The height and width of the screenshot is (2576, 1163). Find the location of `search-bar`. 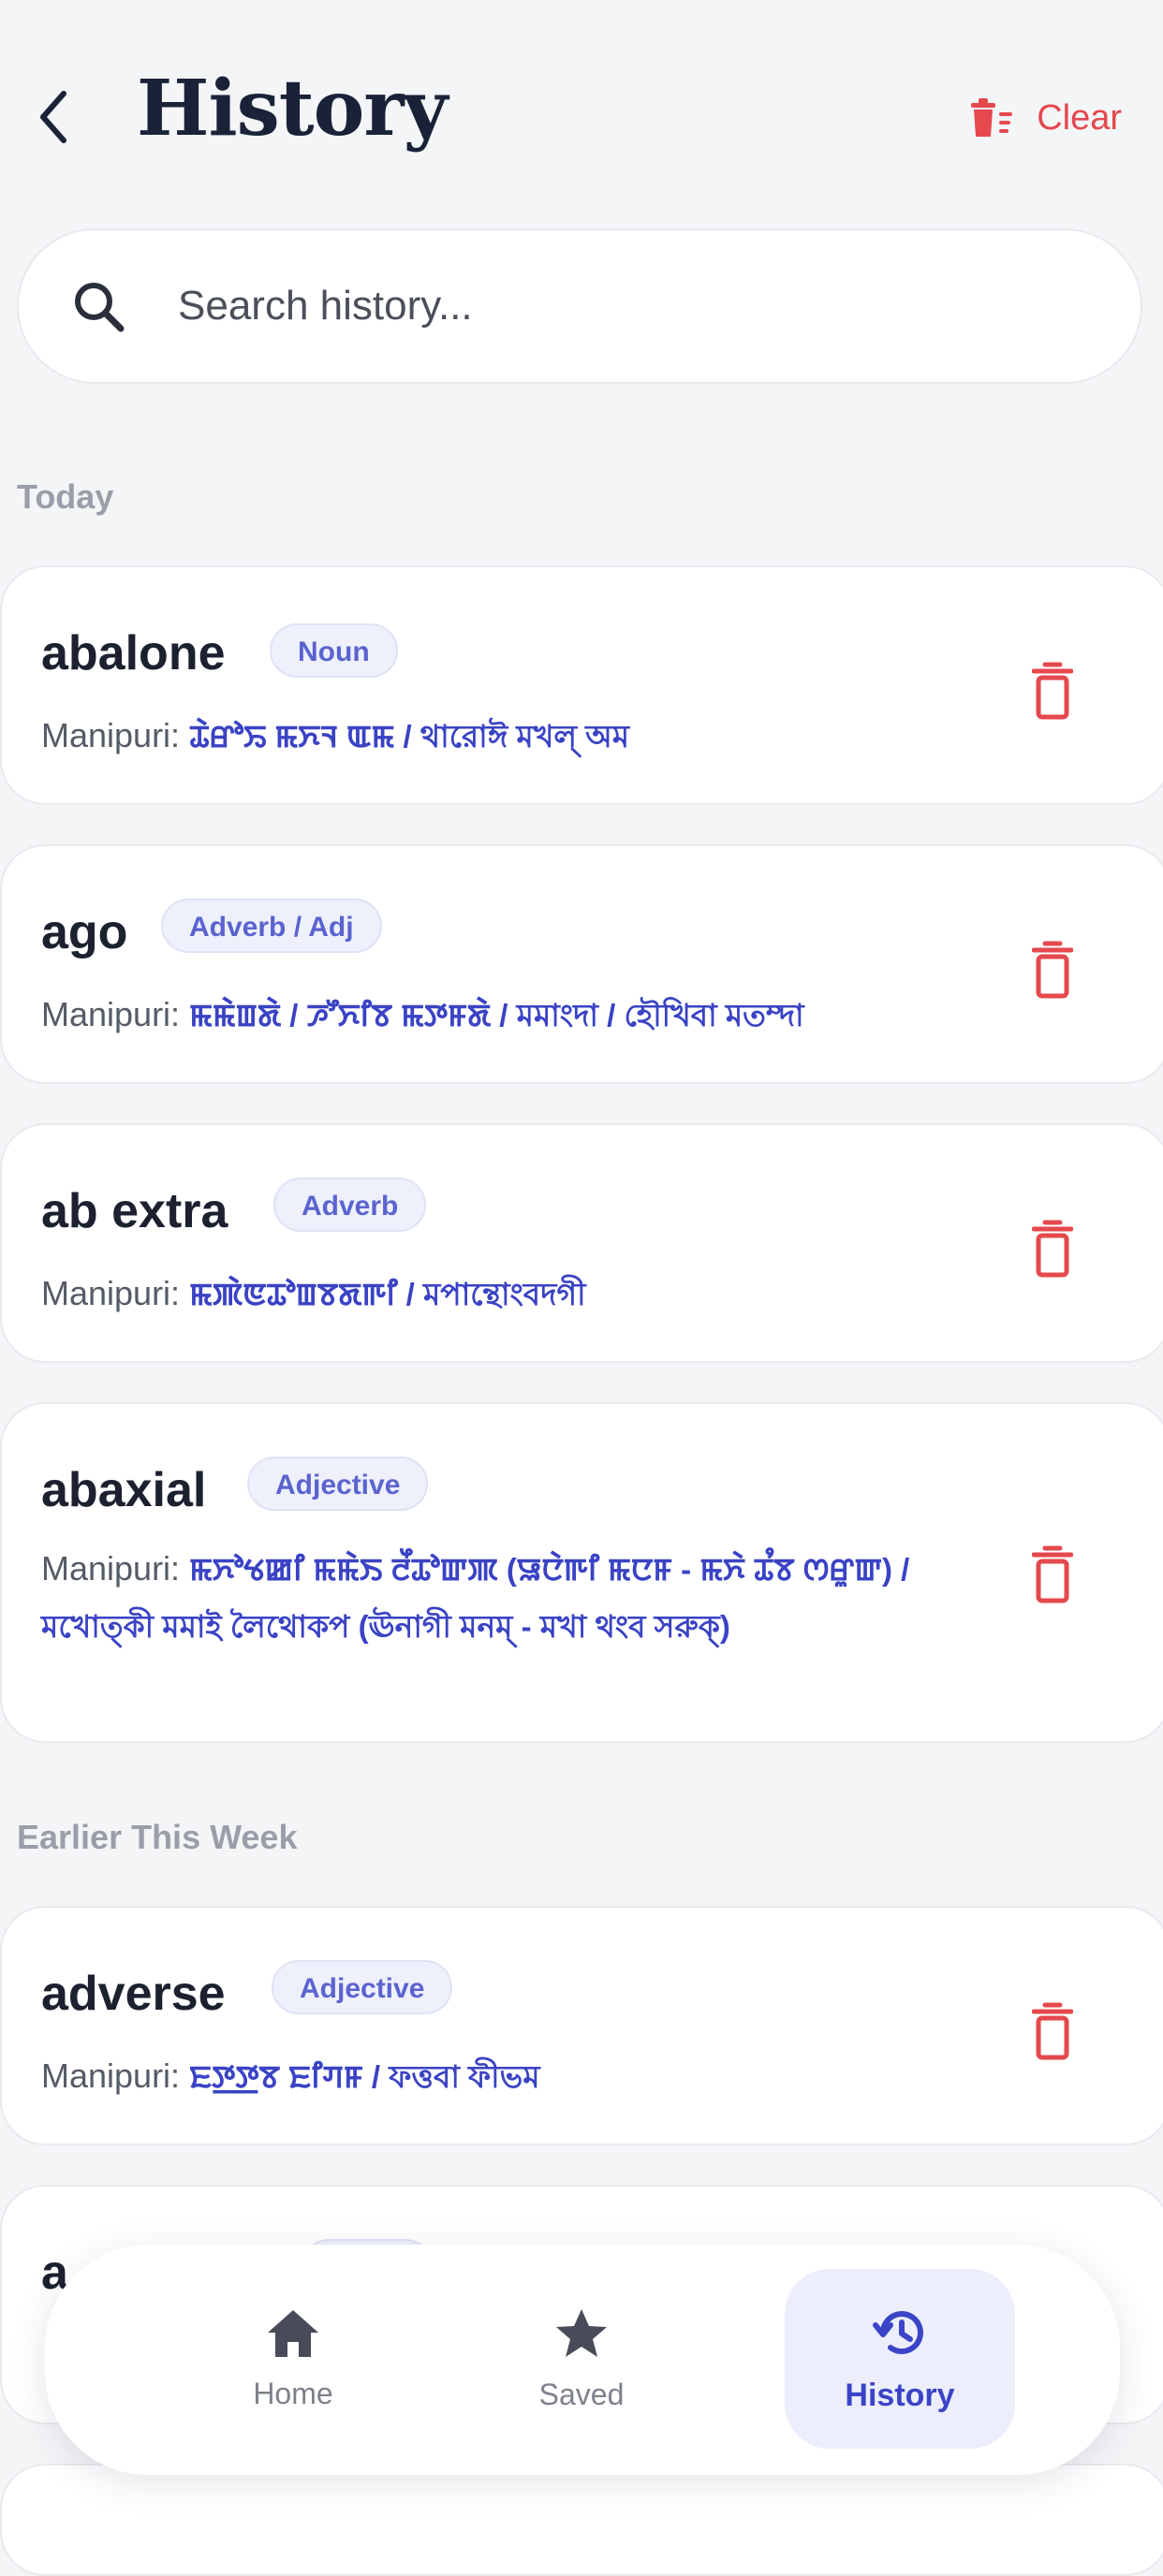

search-bar is located at coordinates (579, 306).